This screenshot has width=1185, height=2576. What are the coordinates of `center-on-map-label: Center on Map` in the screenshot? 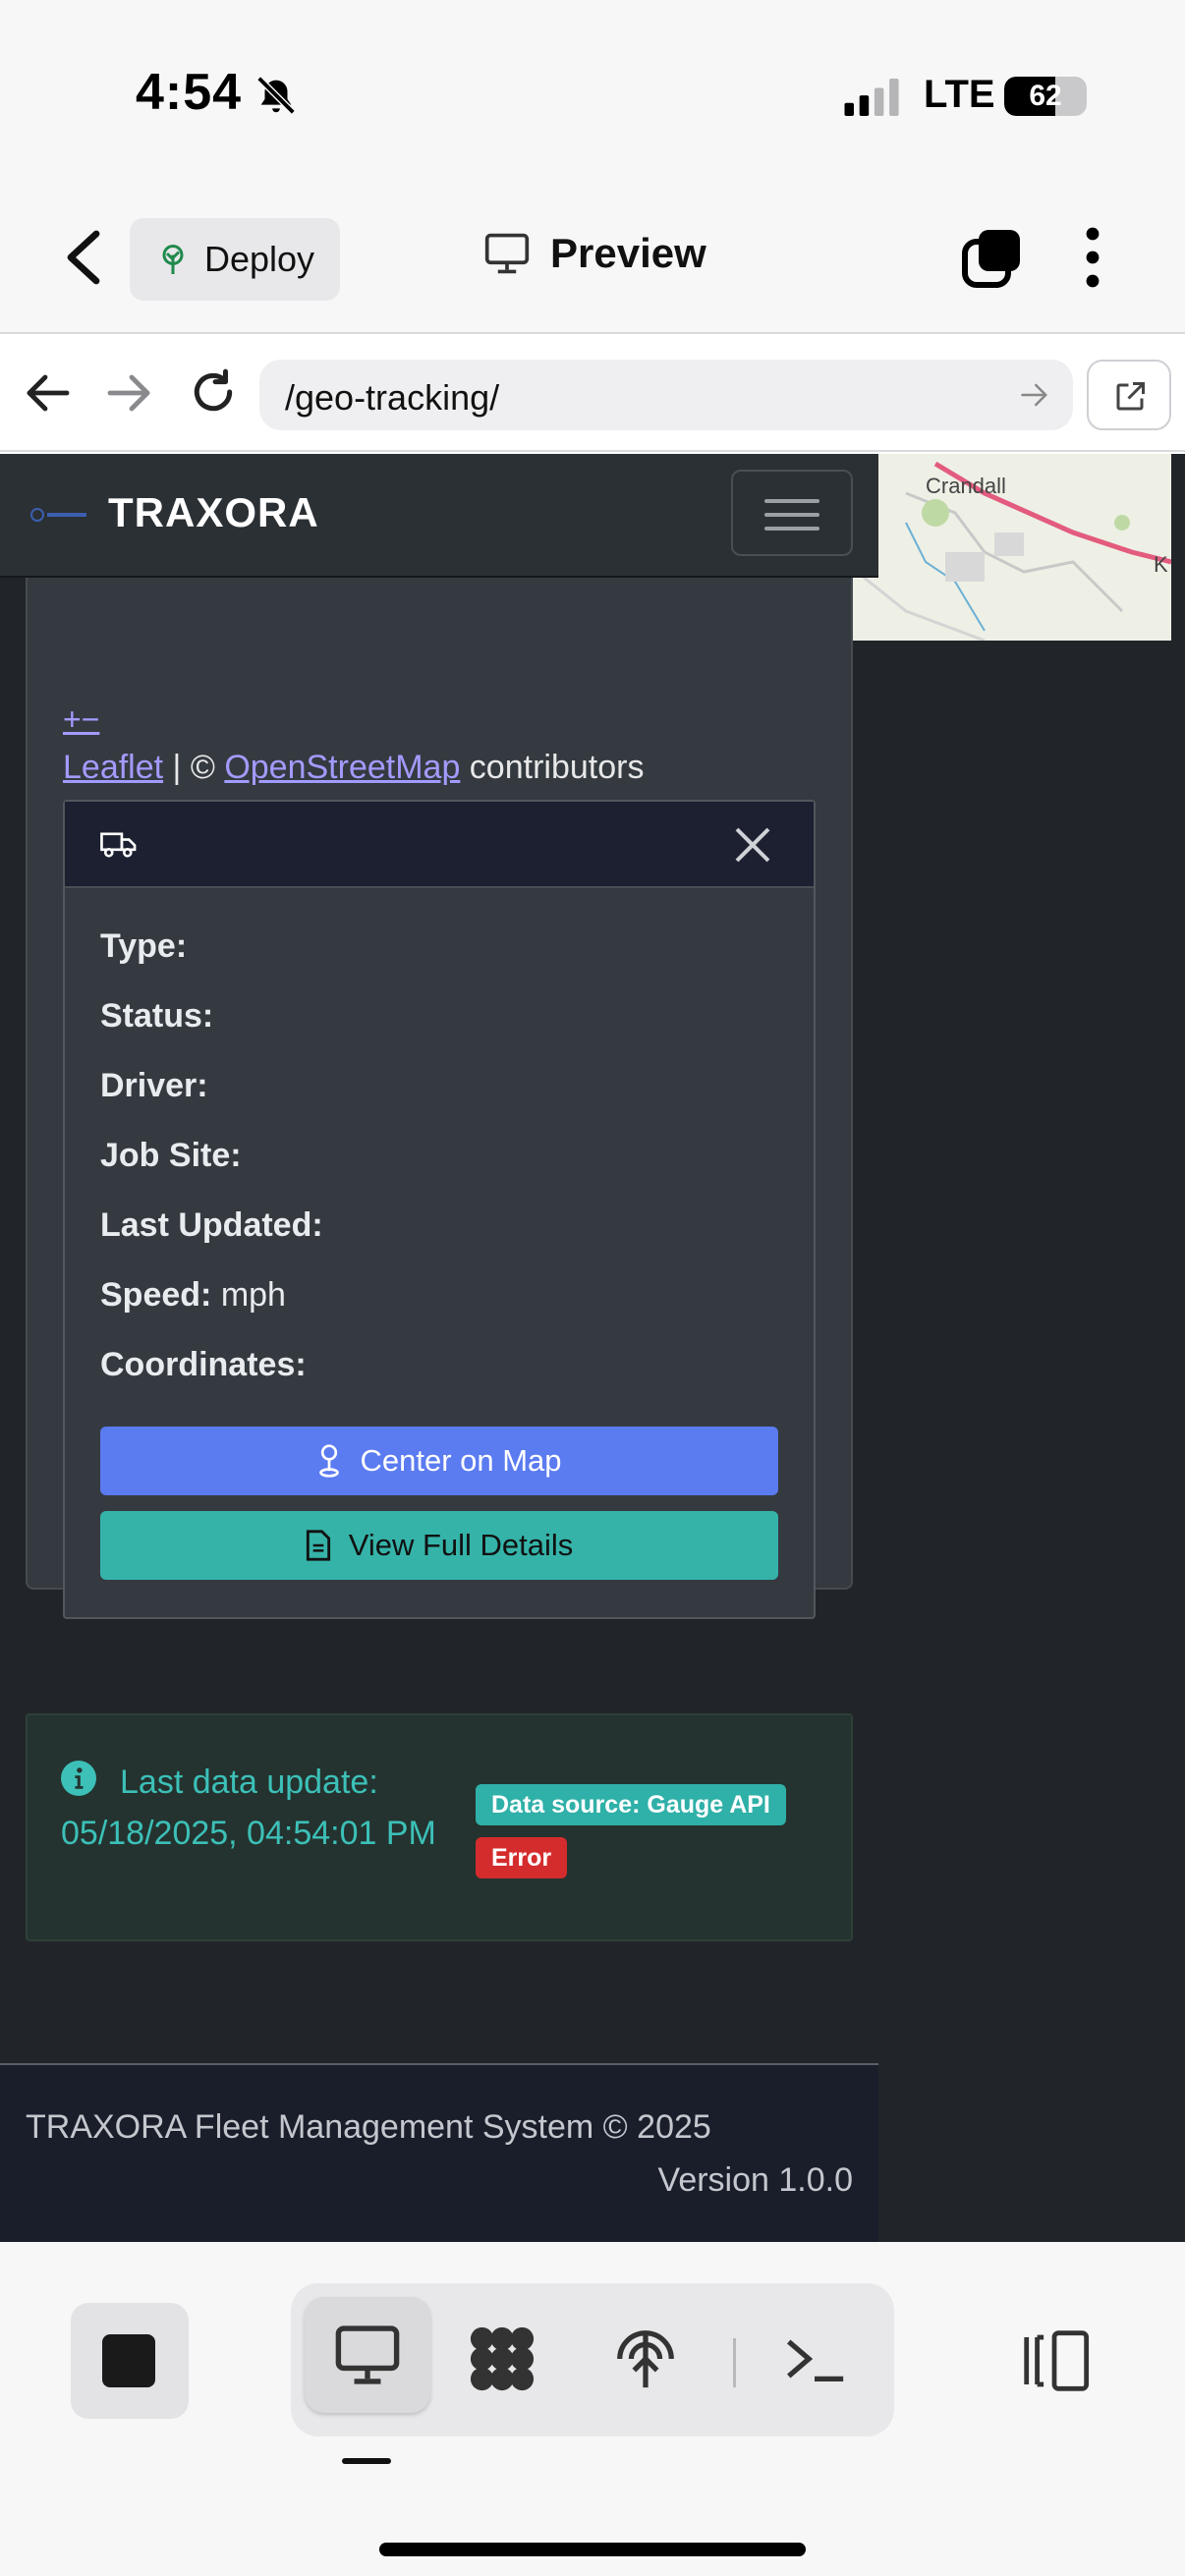 It's located at (461, 1460).